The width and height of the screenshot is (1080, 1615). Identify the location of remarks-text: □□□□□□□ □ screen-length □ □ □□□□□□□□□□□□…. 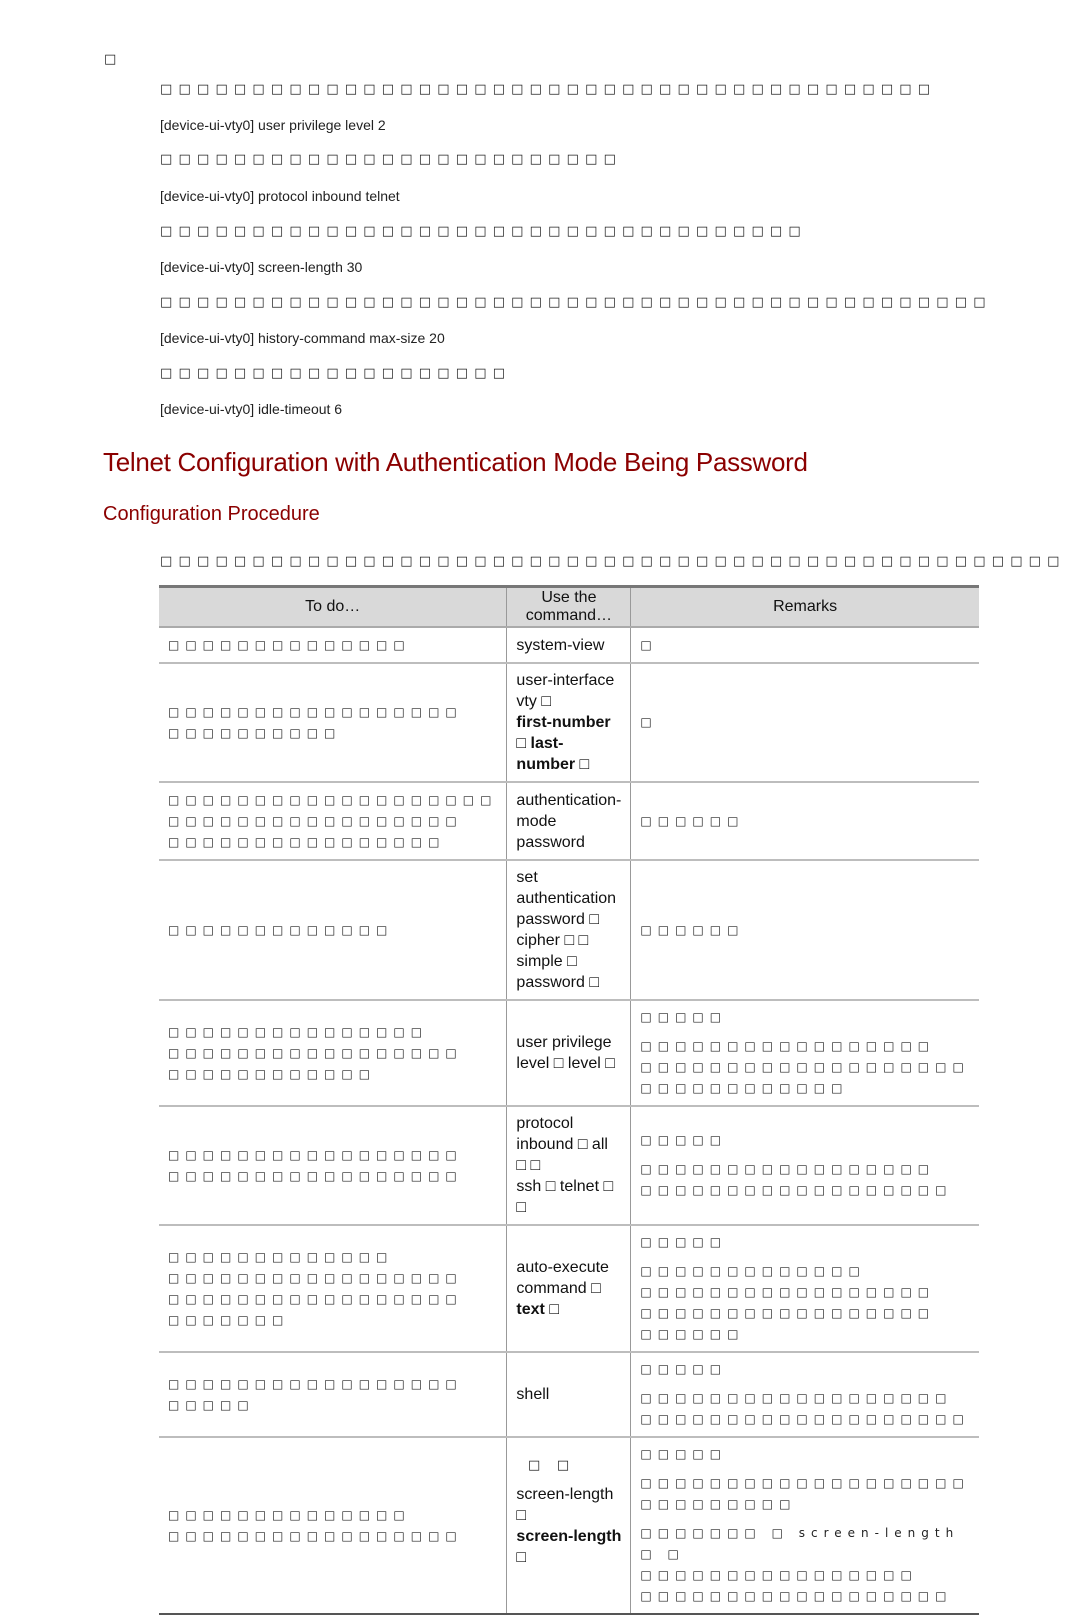
(800, 1564).